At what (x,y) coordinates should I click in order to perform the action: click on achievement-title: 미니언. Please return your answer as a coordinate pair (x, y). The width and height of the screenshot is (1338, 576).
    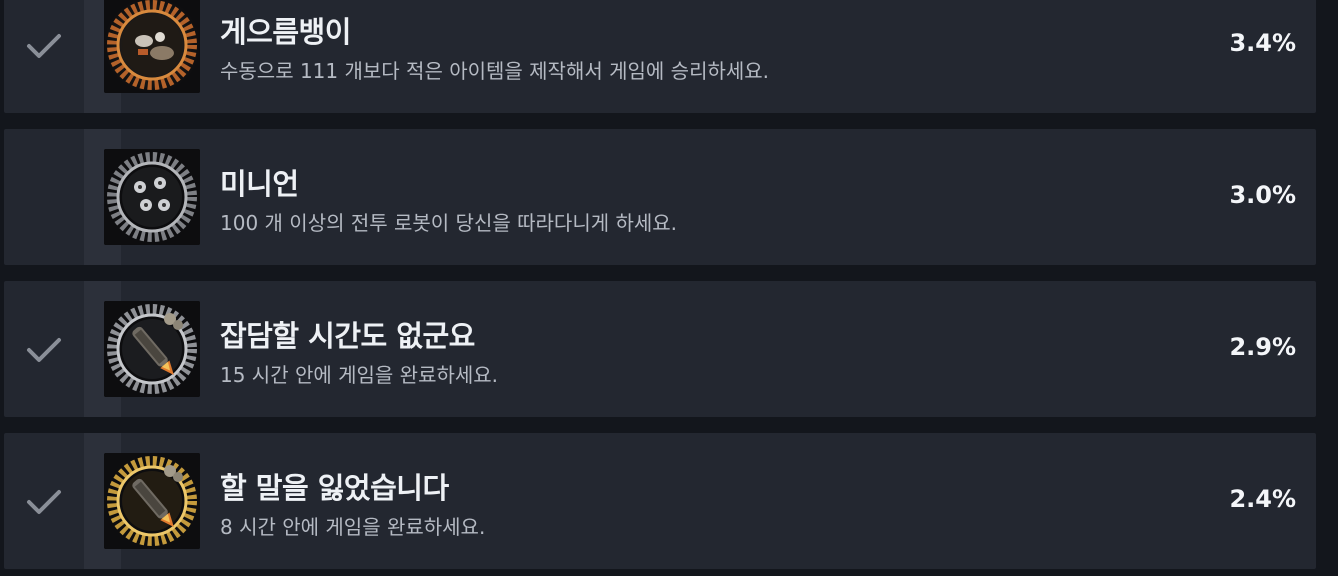
    Looking at the image, I should click on (259, 184).